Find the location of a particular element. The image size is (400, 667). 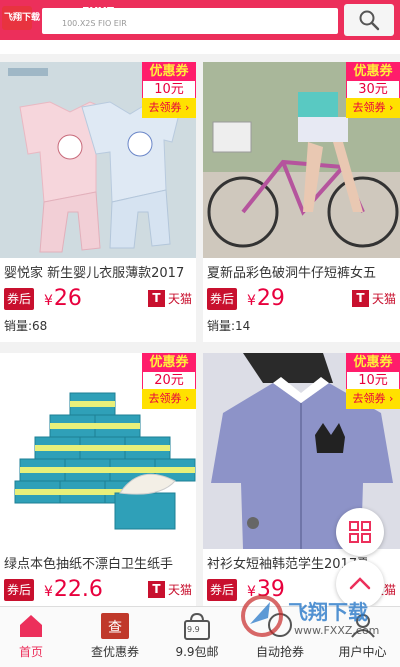

search-placeholder: 100.X2S FIO EIR is located at coordinates (94, 23).